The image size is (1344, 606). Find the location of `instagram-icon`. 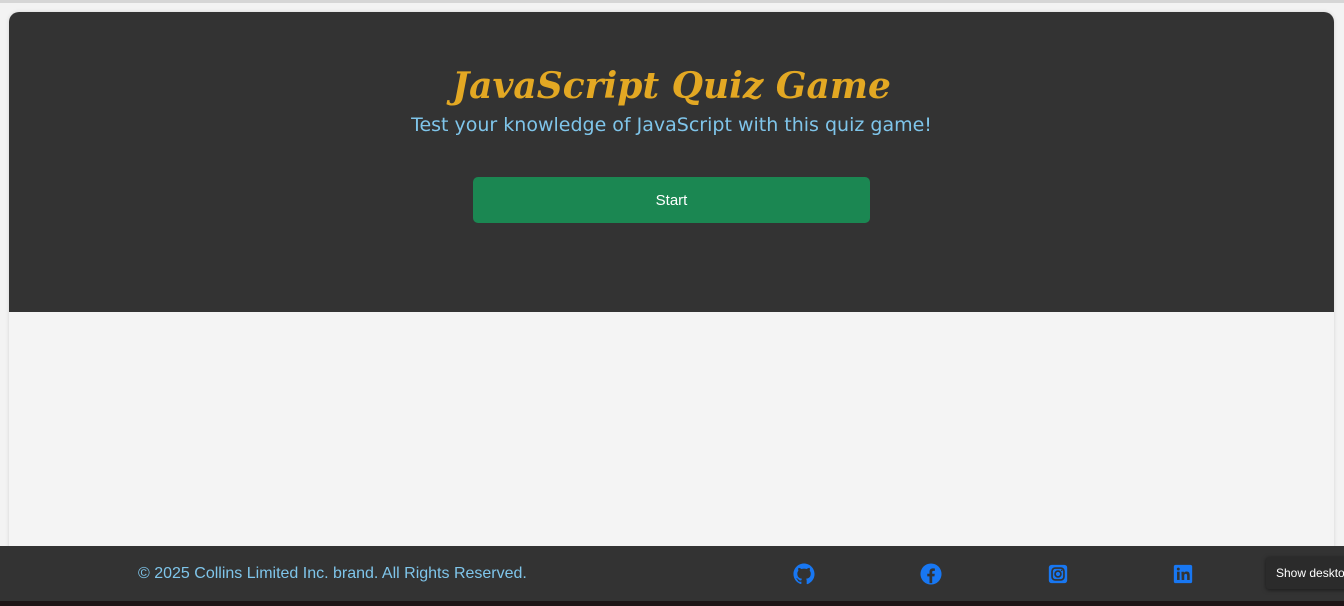

instagram-icon is located at coordinates (1058, 574).